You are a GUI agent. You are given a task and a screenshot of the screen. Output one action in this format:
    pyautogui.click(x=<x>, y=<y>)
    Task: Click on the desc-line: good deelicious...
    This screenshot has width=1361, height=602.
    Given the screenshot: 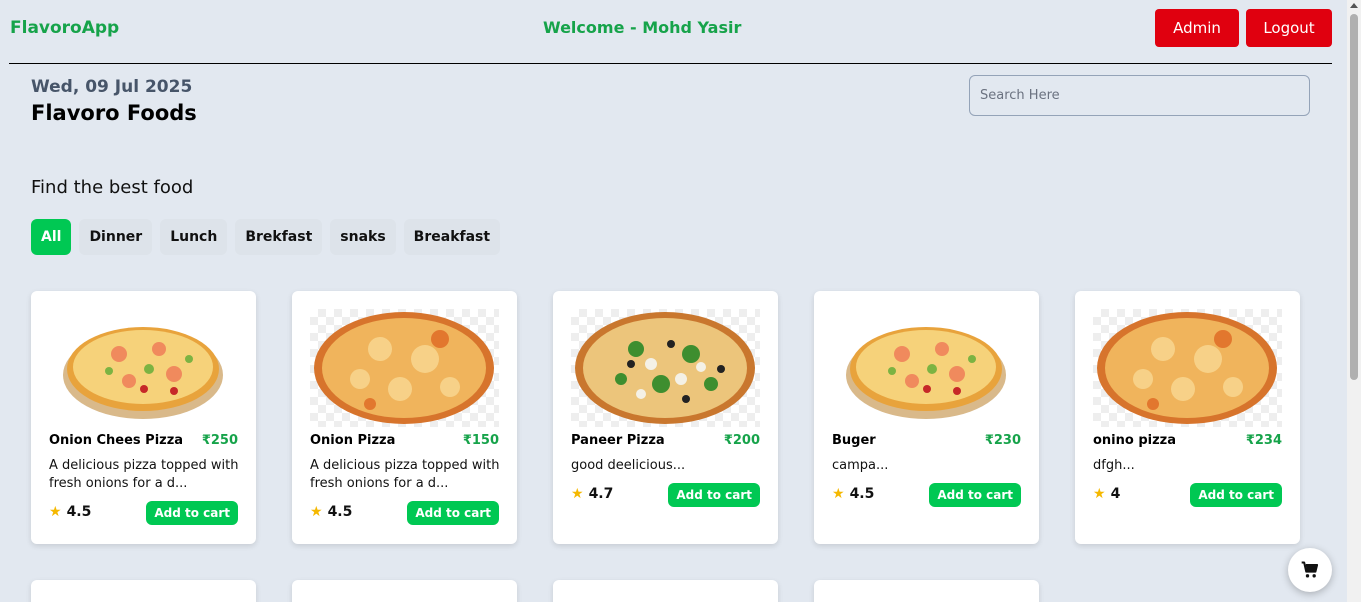 What is the action you would take?
    pyautogui.click(x=628, y=465)
    